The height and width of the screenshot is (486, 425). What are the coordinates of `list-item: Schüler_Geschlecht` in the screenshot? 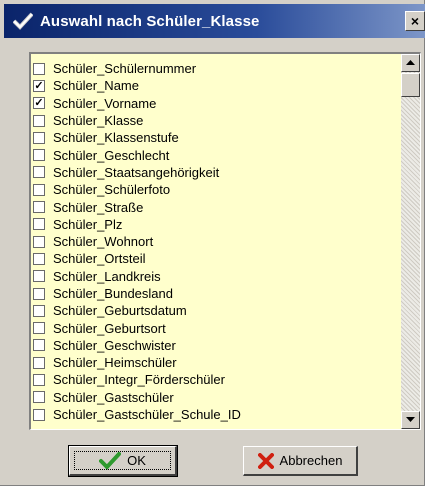 It's located at (217, 154).